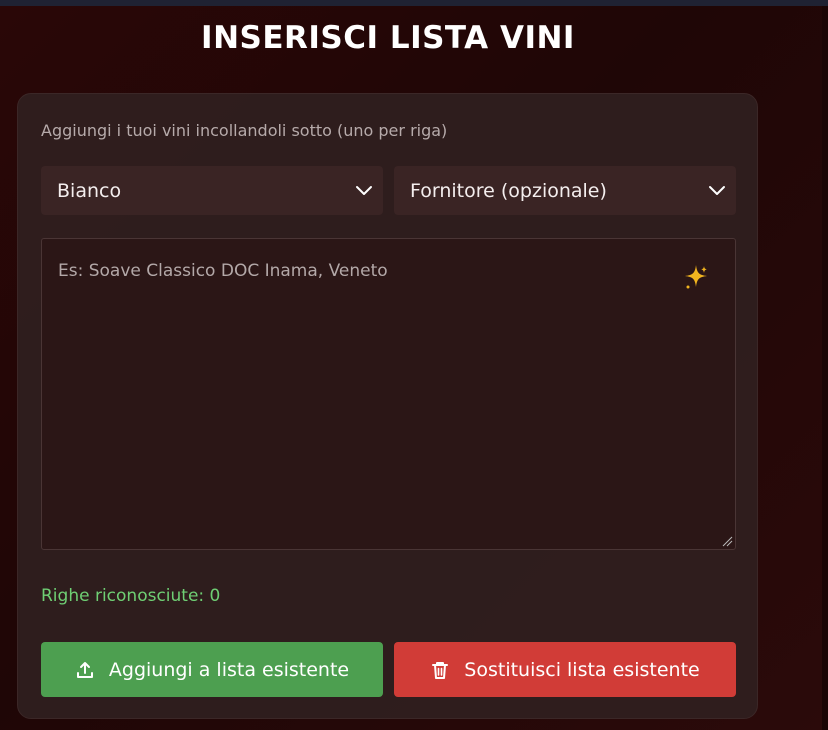 The height and width of the screenshot is (730, 828). What do you see at coordinates (131, 596) in the screenshot?
I see `recognized-lines-count: Righe riconosciute: 0` at bounding box center [131, 596].